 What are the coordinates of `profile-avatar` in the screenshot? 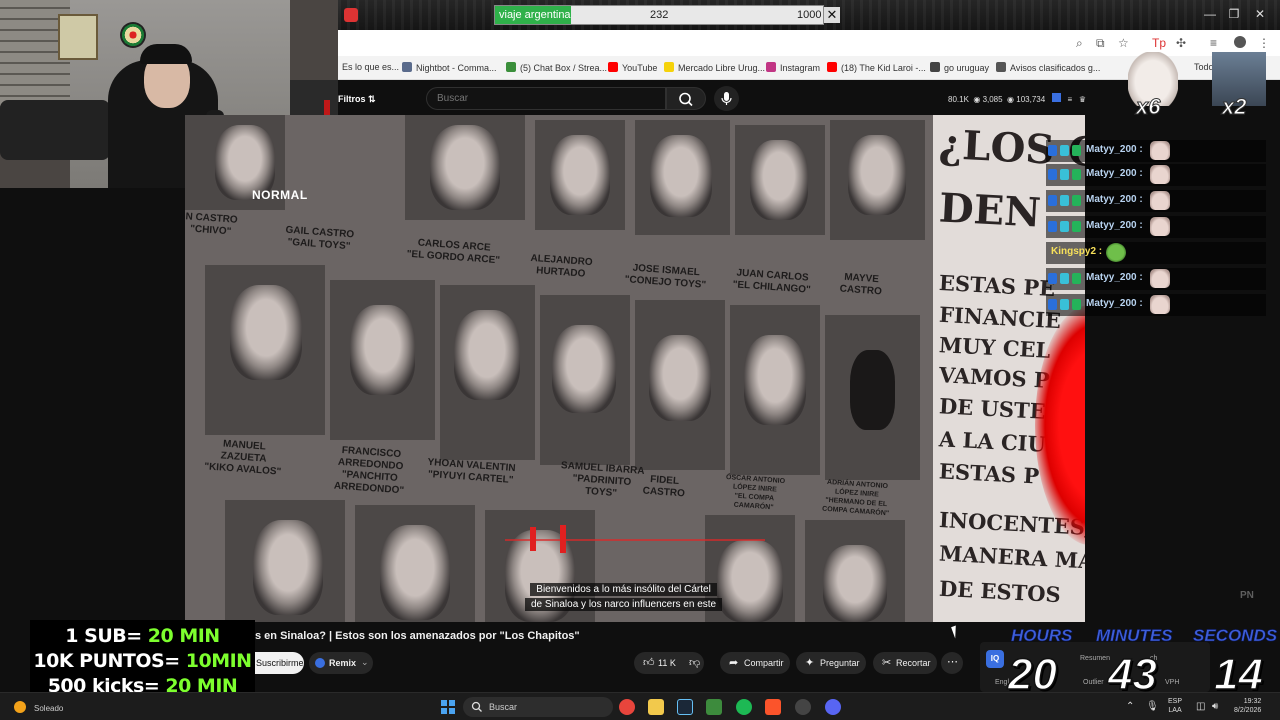 It's located at (1240, 42).